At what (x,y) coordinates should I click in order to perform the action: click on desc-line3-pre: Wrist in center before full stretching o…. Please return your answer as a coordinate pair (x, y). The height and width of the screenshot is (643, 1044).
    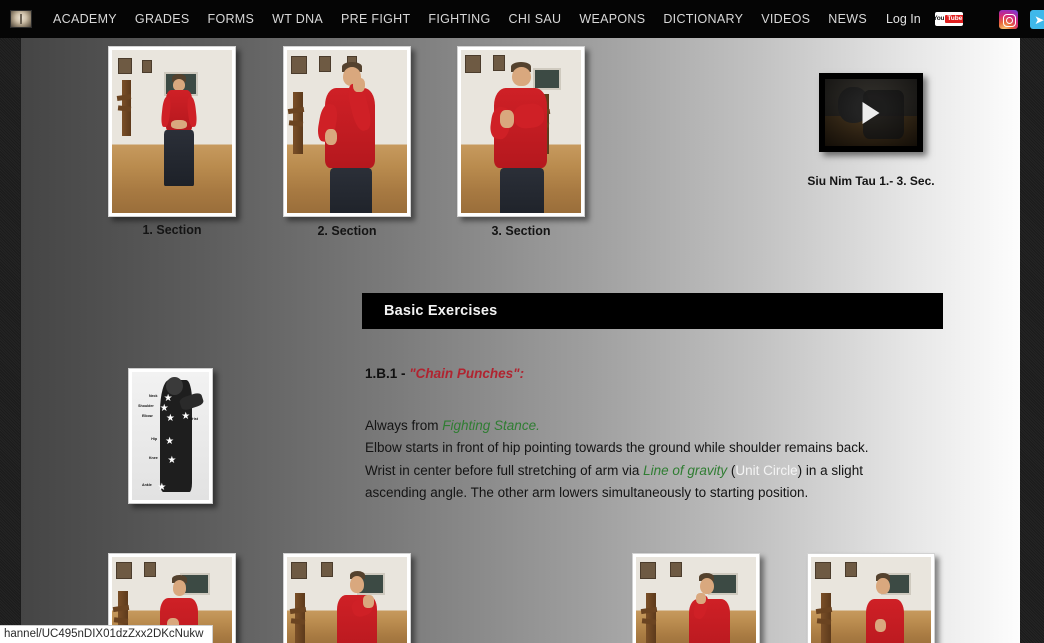
    Looking at the image, I should click on (504, 470).